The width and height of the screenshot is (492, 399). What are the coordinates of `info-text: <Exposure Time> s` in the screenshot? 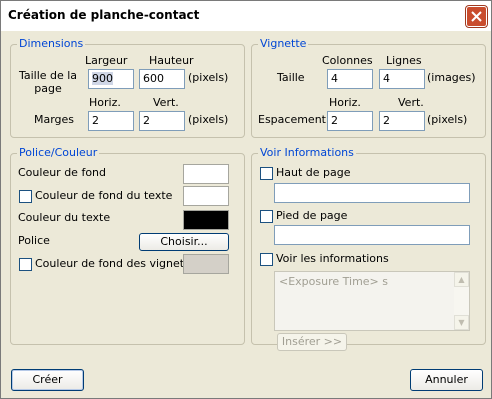 It's located at (334, 281).